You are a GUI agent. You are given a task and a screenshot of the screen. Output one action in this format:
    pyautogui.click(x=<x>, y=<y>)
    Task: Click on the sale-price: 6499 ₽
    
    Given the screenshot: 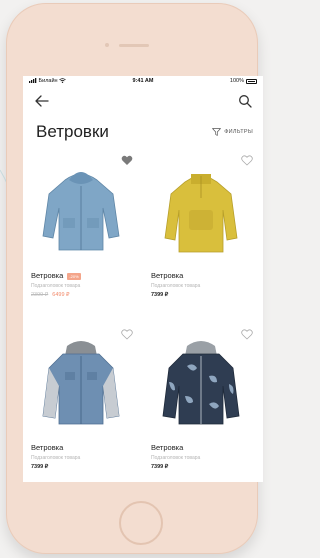 What is the action you would take?
    pyautogui.click(x=61, y=295)
    